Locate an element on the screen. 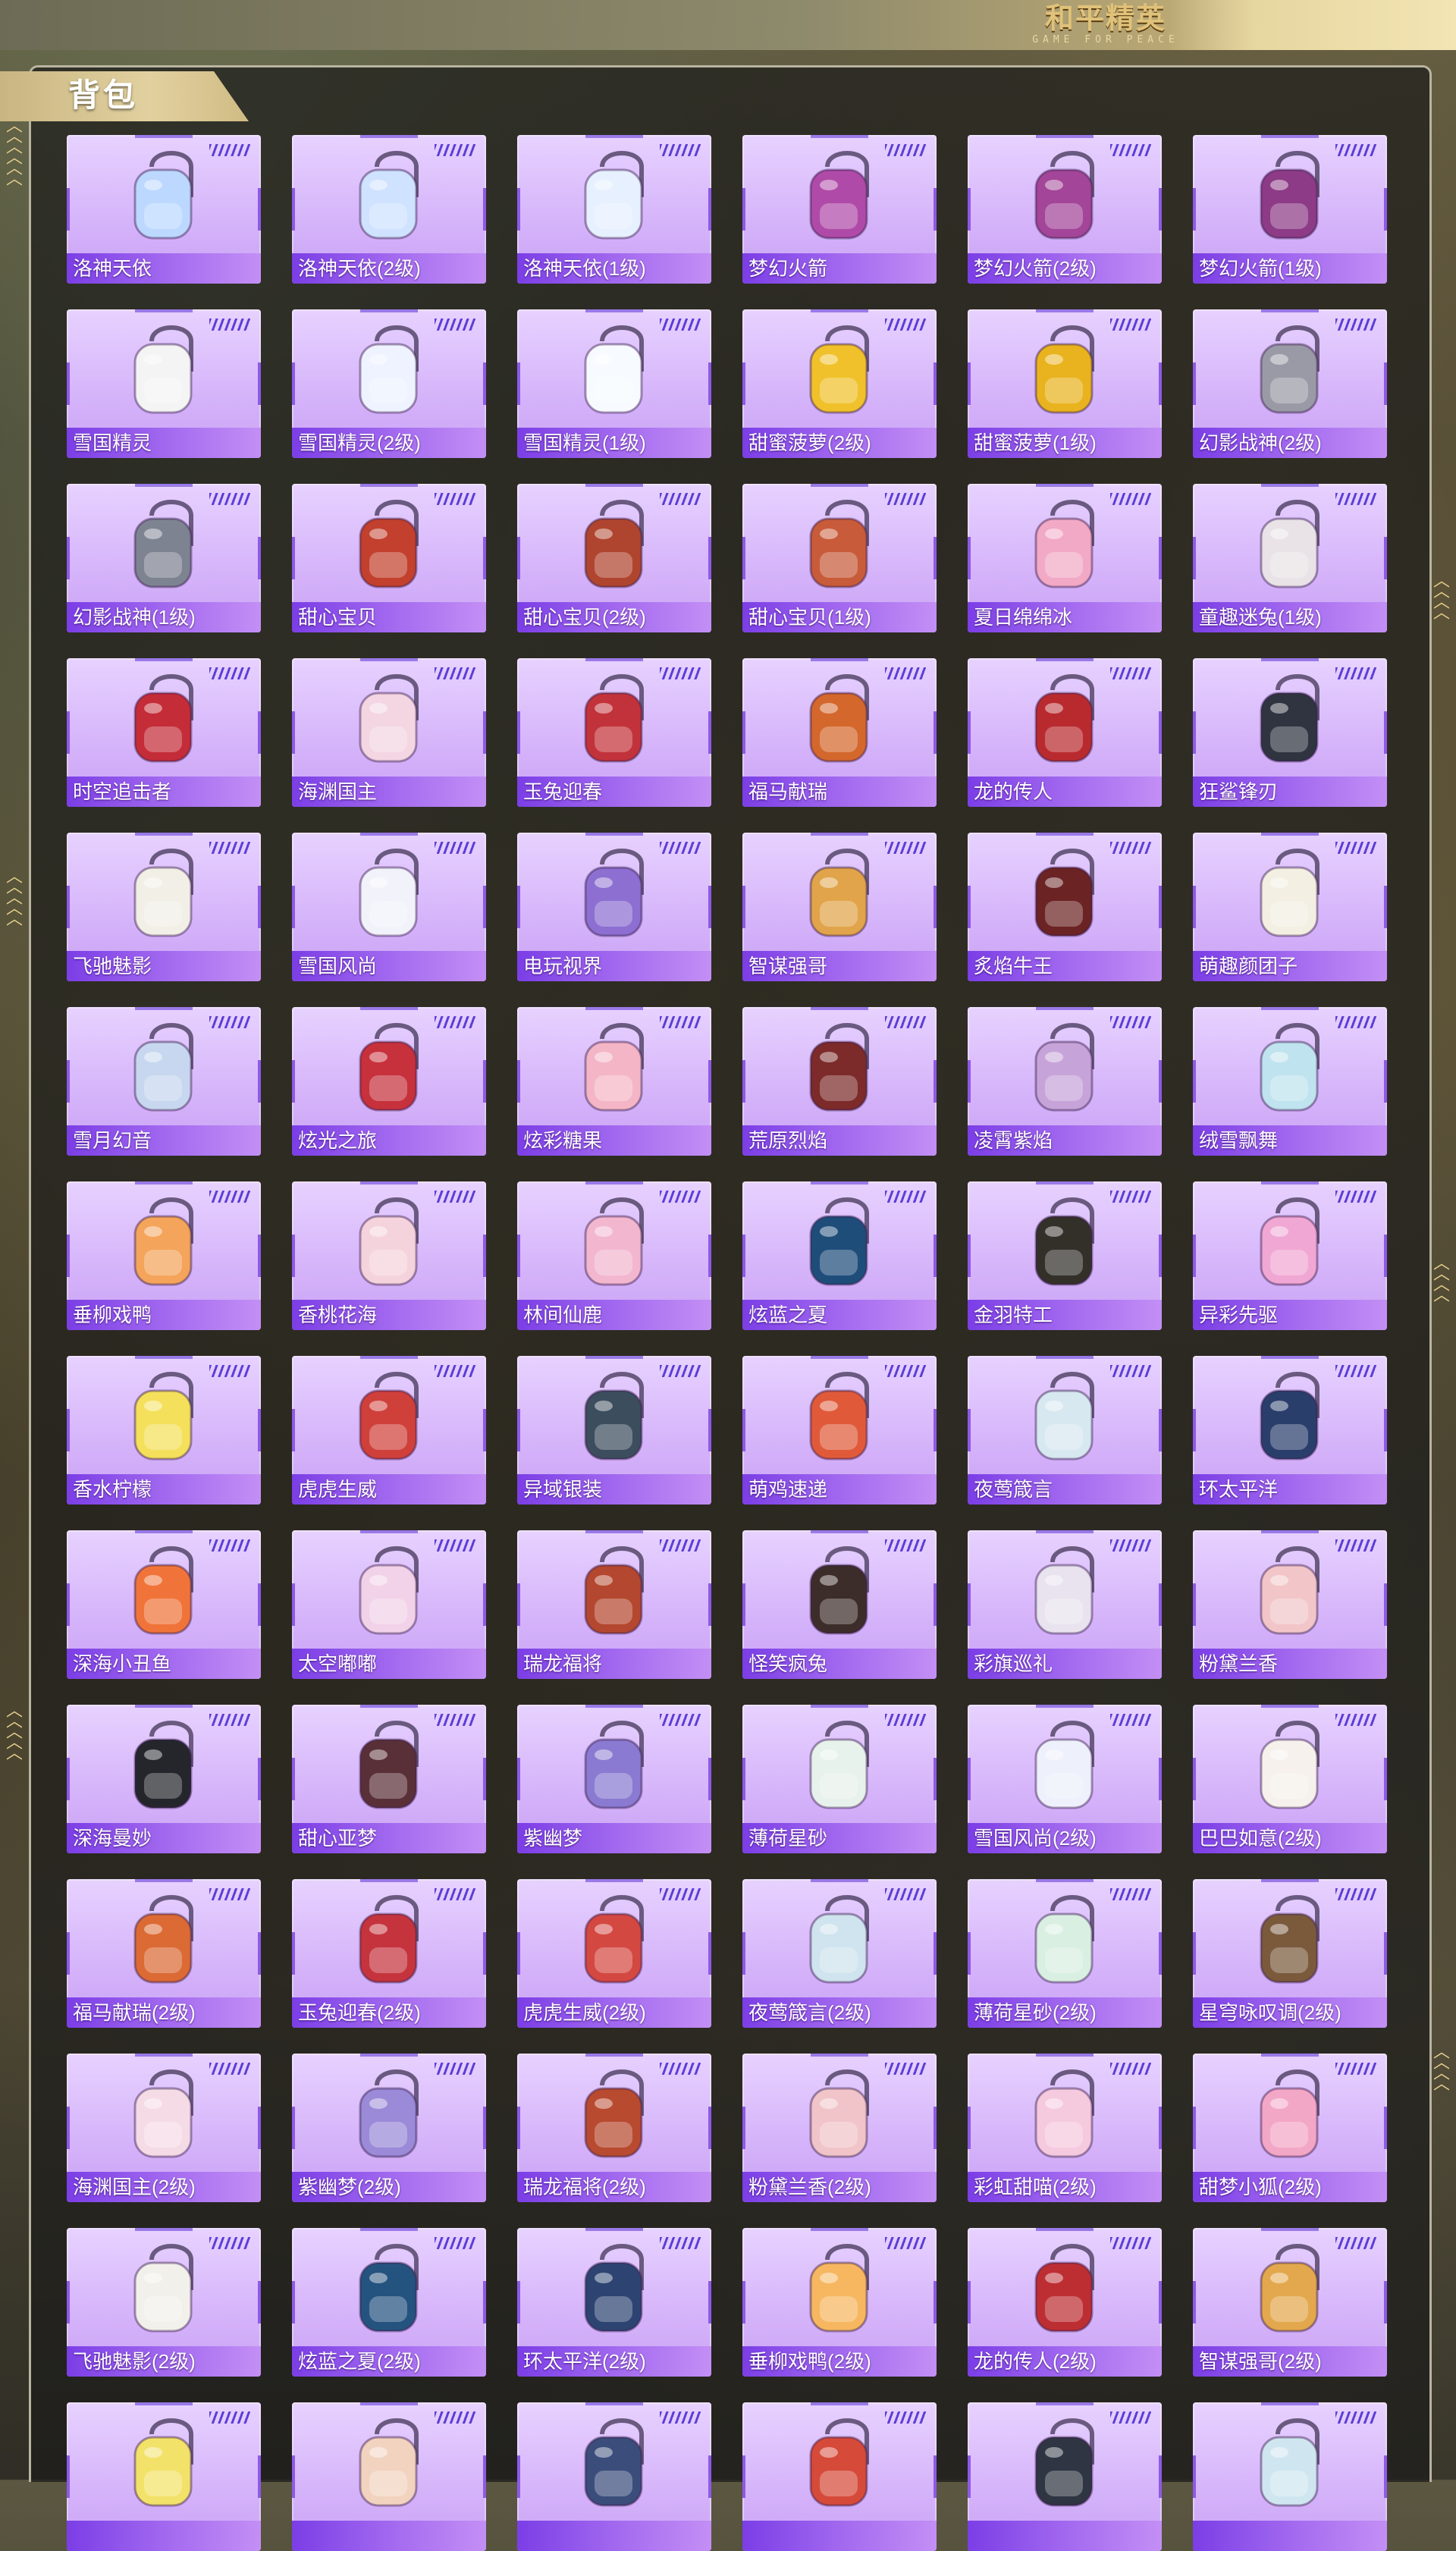 The height and width of the screenshot is (2551, 1456). backpack-item-card: 龙的传人(2级) is located at coordinates (1065, 2302).